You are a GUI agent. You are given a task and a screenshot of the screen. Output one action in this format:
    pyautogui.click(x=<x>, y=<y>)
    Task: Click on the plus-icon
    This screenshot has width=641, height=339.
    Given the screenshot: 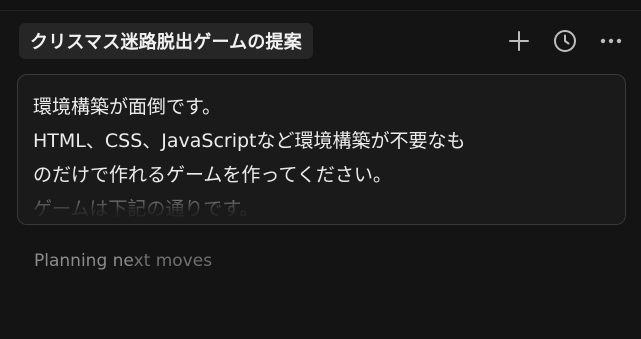 What is the action you would take?
    pyautogui.click(x=519, y=41)
    